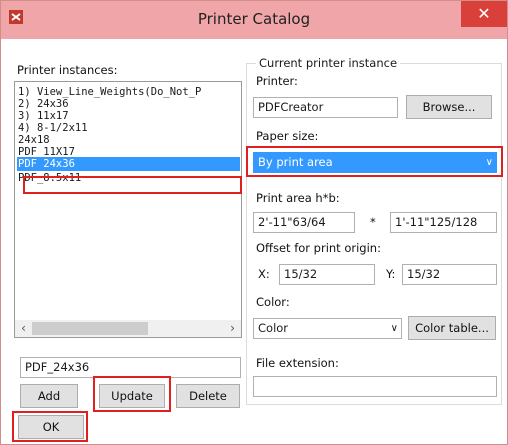 This screenshot has height=445, width=508. Describe the element at coordinates (67, 70) in the screenshot. I see `printer-instances-label: Printer instances:` at that location.